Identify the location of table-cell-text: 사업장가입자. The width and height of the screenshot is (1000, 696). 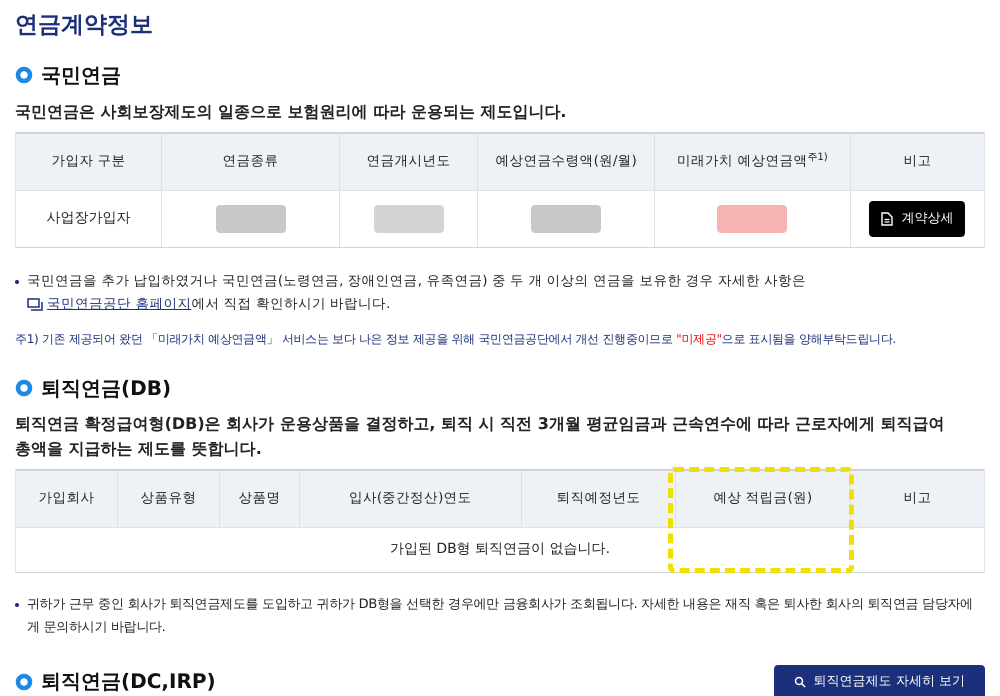
(88, 218).